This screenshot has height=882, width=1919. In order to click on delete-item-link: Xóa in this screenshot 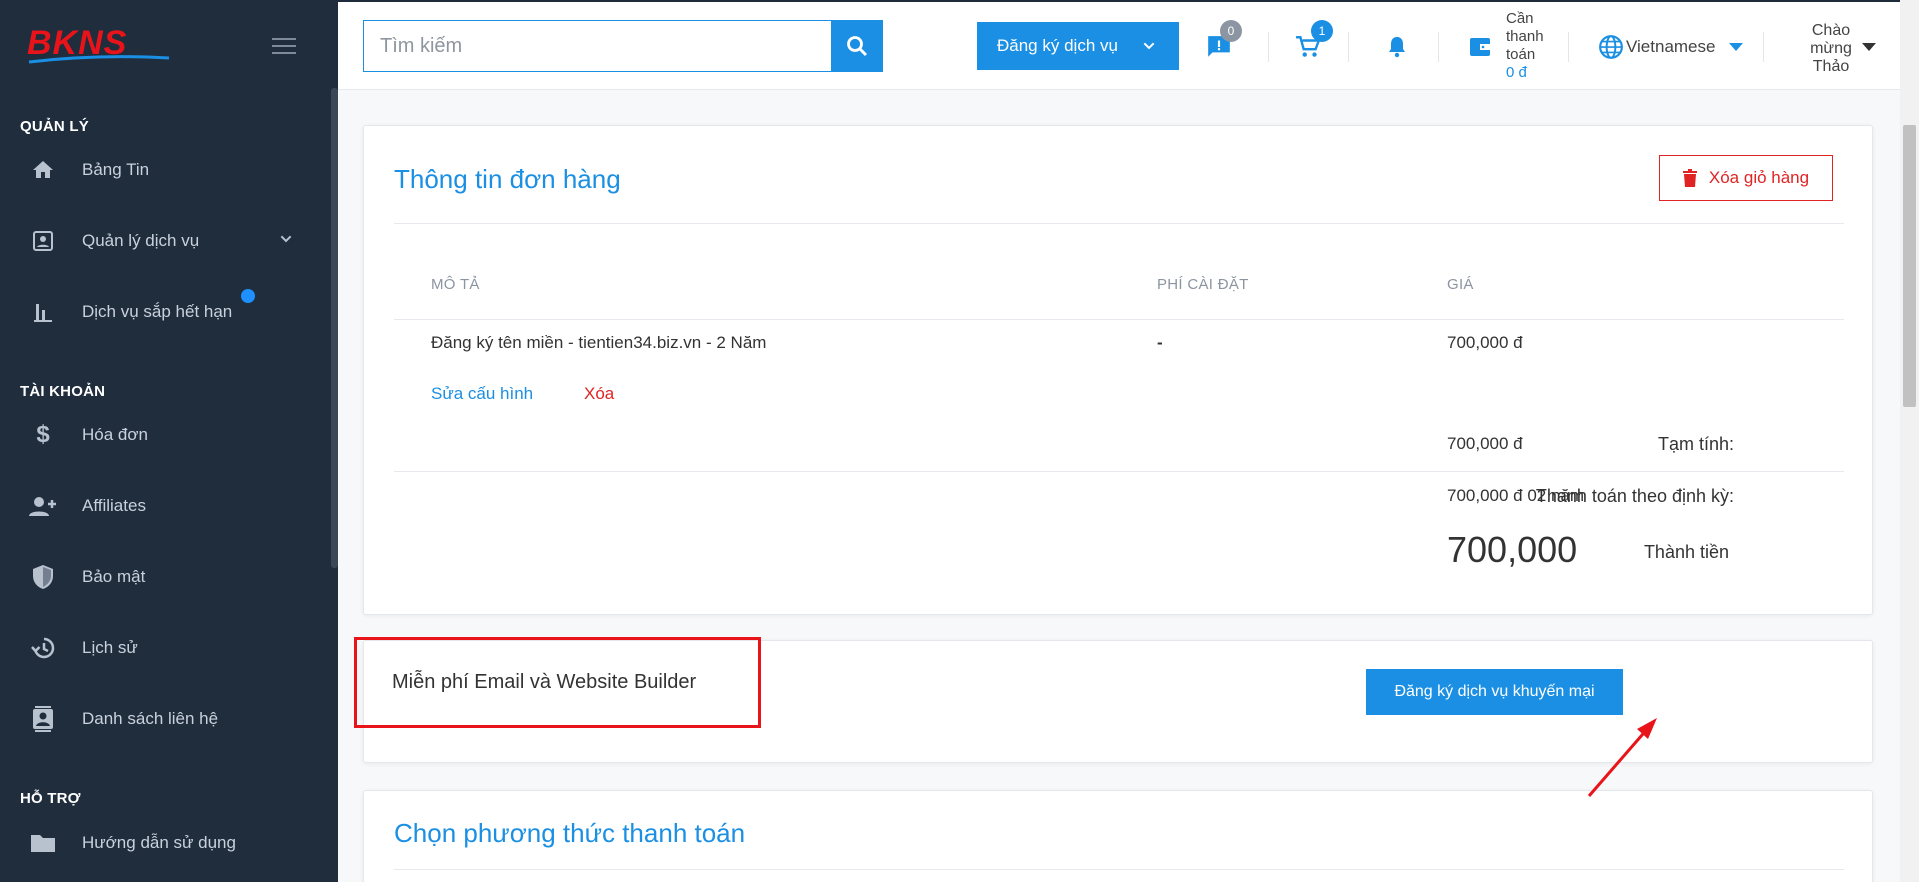, I will do `click(599, 394)`.